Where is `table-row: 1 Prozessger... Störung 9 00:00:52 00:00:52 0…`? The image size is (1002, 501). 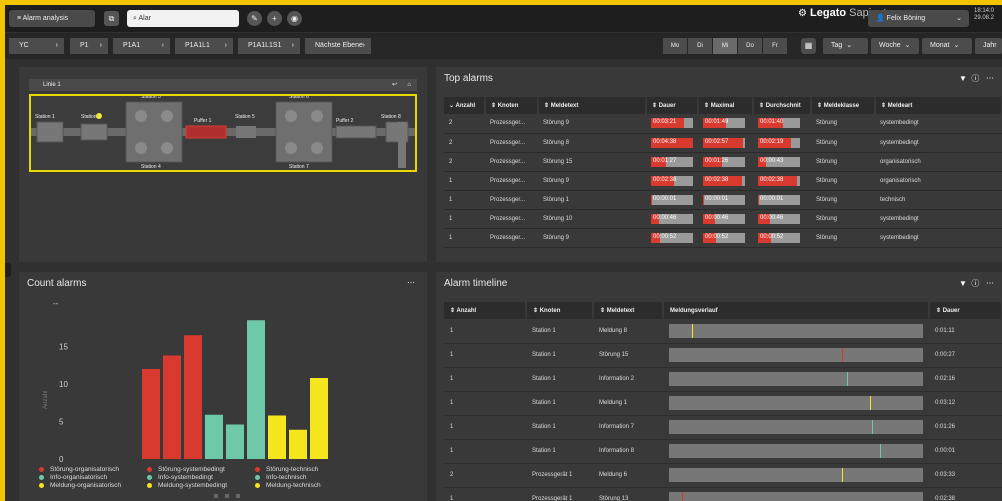 table-row: 1 Prozessger... Störung 9 00:00:52 00:00:52 0… is located at coordinates (723, 238).